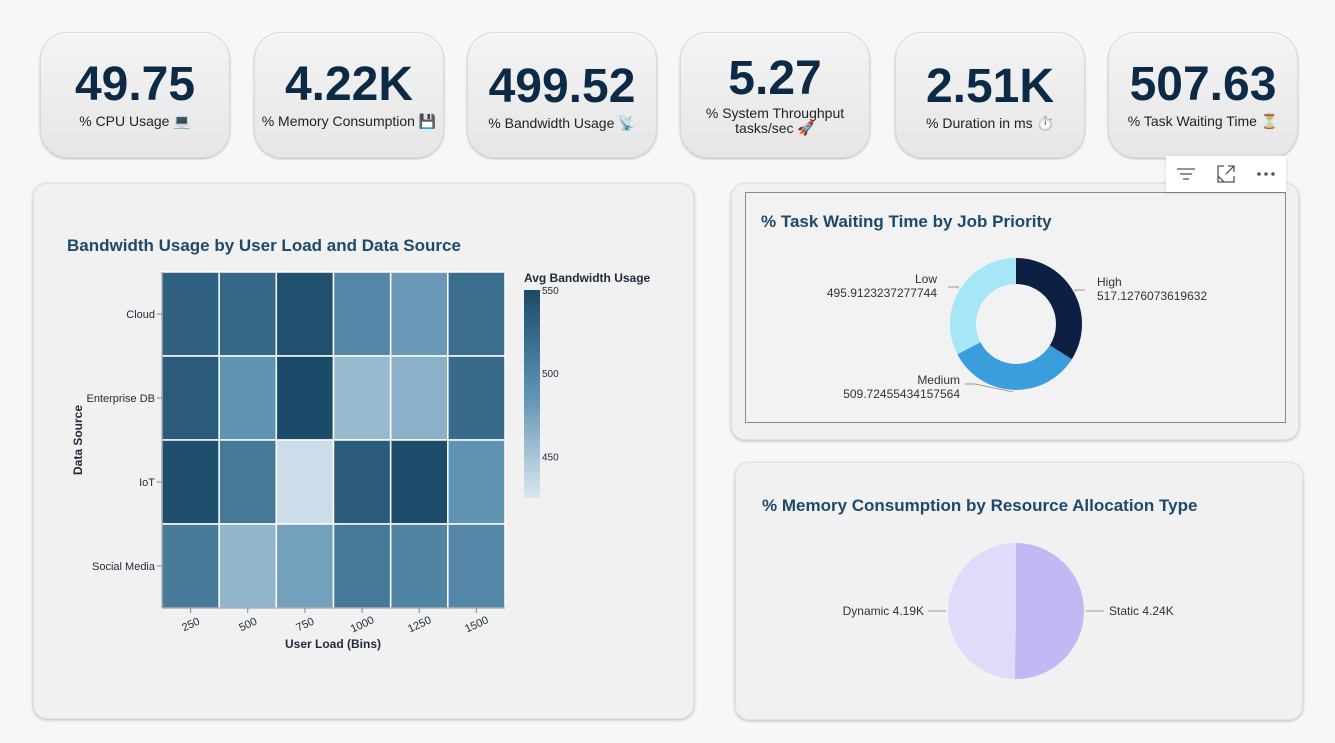 Image resolution: width=1335 pixels, height=743 pixels. I want to click on kpi-card-cpu-usage: 49.75 % CPU Usage 💻, so click(135, 95).